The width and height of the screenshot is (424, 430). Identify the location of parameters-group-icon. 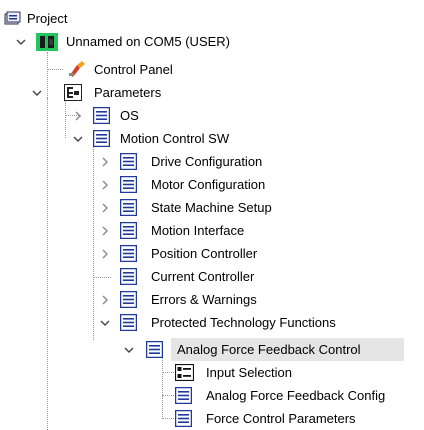
(73, 92).